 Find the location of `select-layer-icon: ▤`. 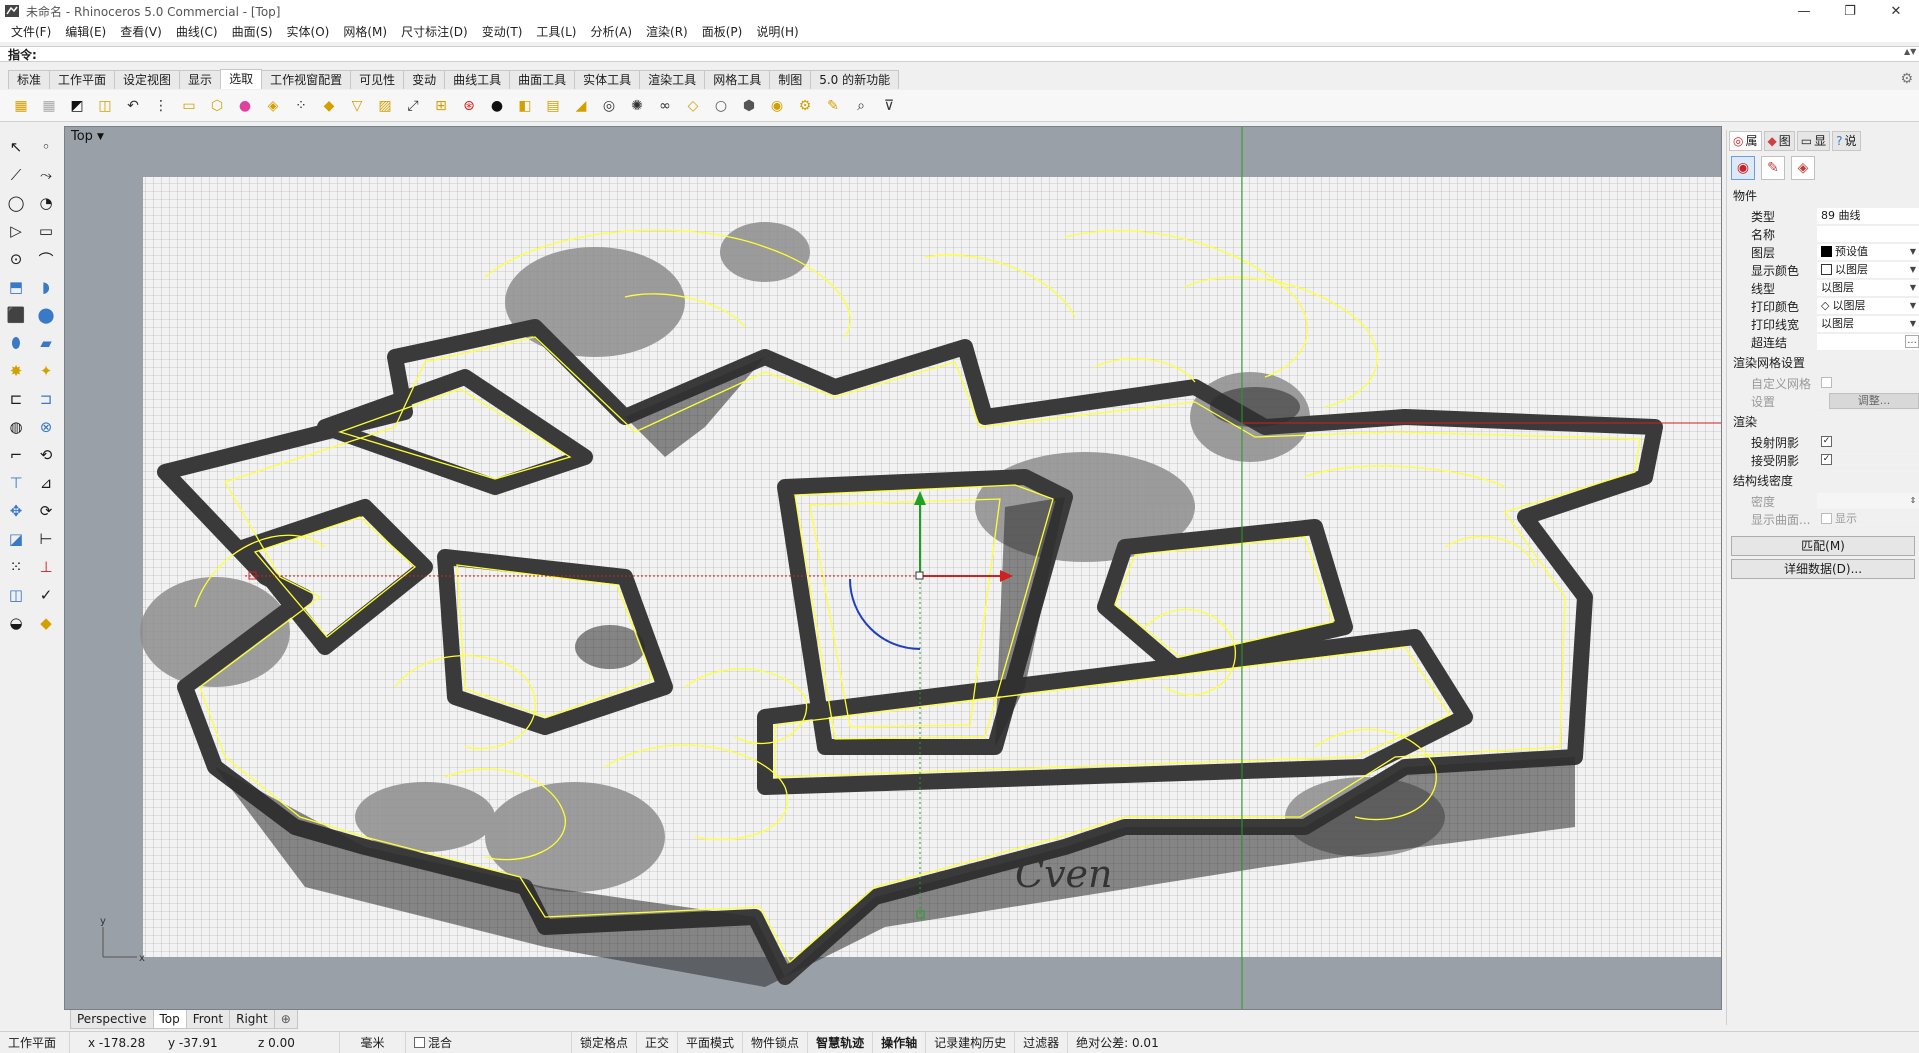

select-layer-icon: ▤ is located at coordinates (553, 106).